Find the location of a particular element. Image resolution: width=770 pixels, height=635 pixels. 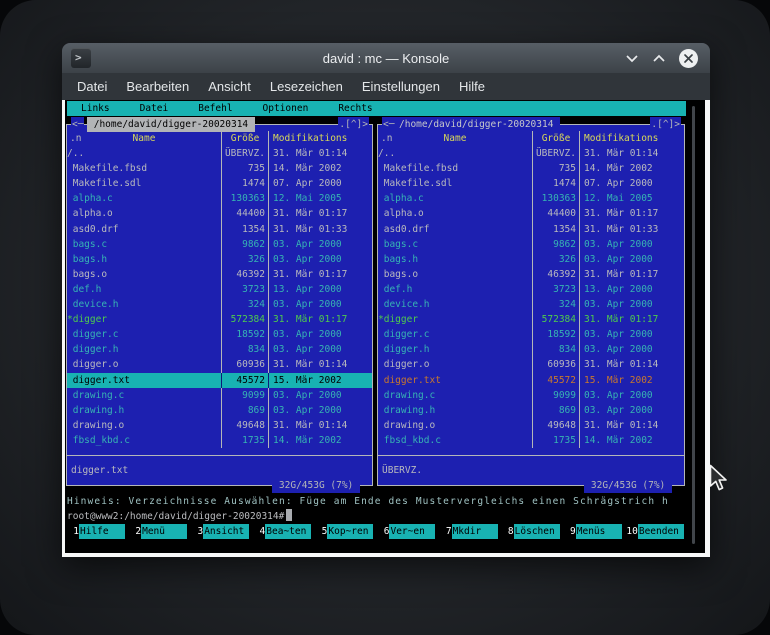

minimize-icon is located at coordinates (632, 58).